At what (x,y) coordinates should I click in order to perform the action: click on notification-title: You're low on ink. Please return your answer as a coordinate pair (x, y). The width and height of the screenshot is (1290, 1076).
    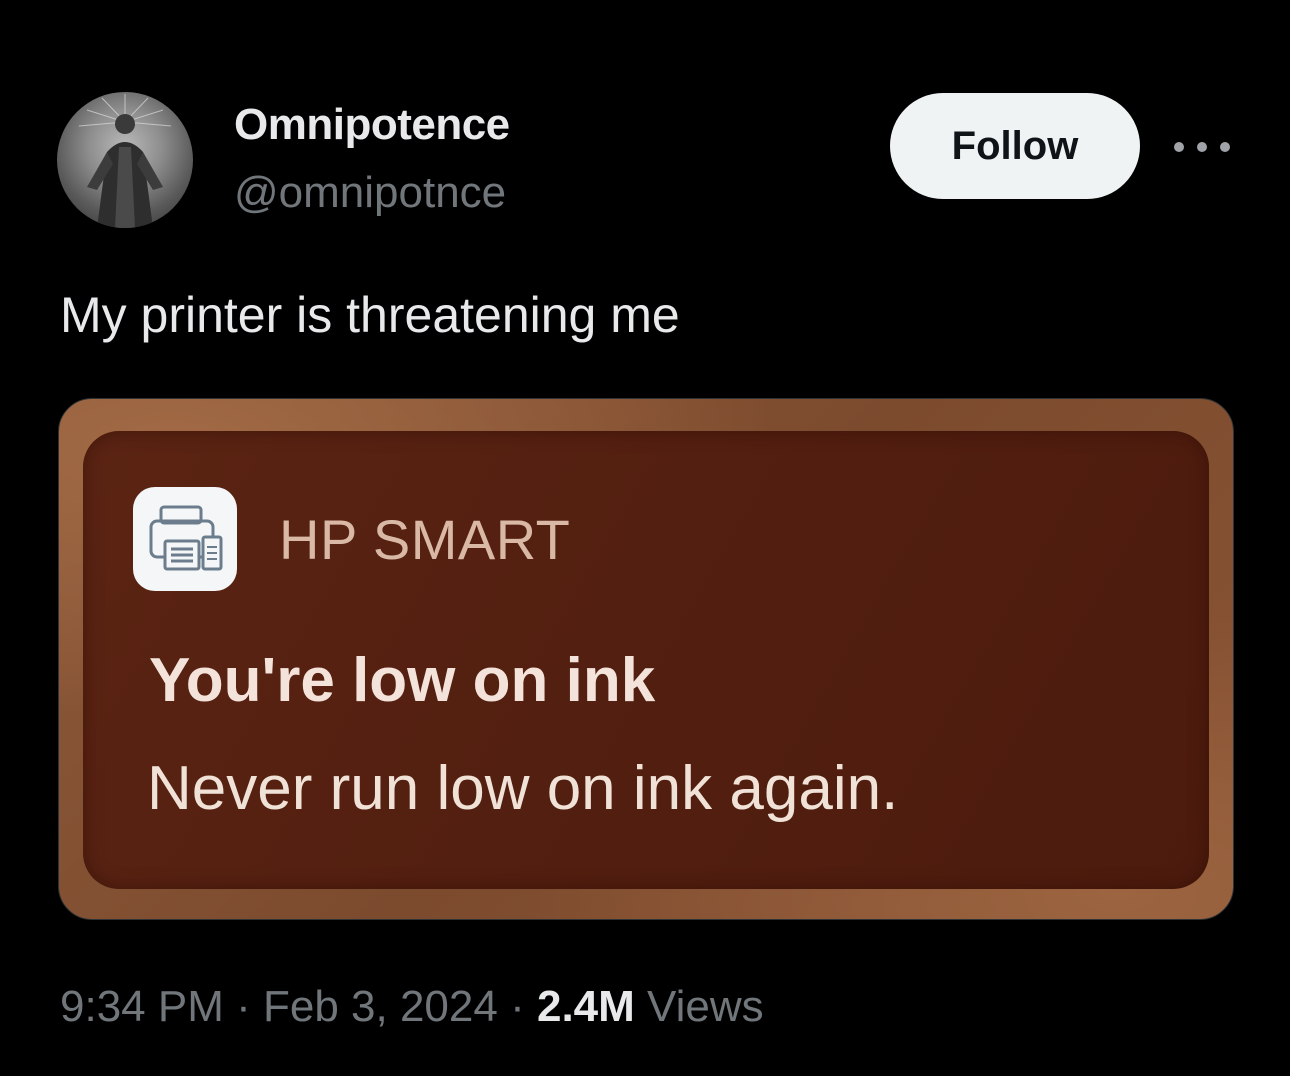
    Looking at the image, I should click on (402, 680).